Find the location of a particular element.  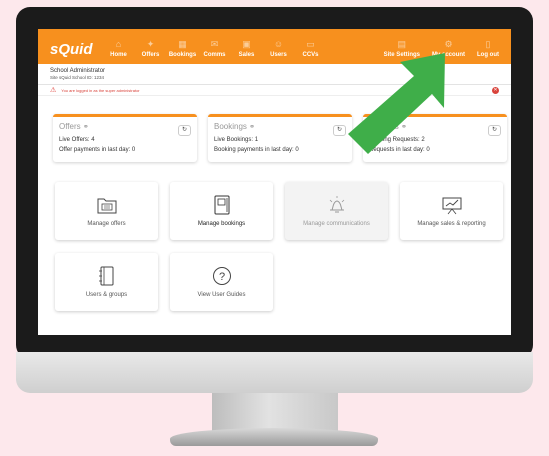

manage-sales-reporting-tile: Manage sales & reporting is located at coordinates (451, 211).